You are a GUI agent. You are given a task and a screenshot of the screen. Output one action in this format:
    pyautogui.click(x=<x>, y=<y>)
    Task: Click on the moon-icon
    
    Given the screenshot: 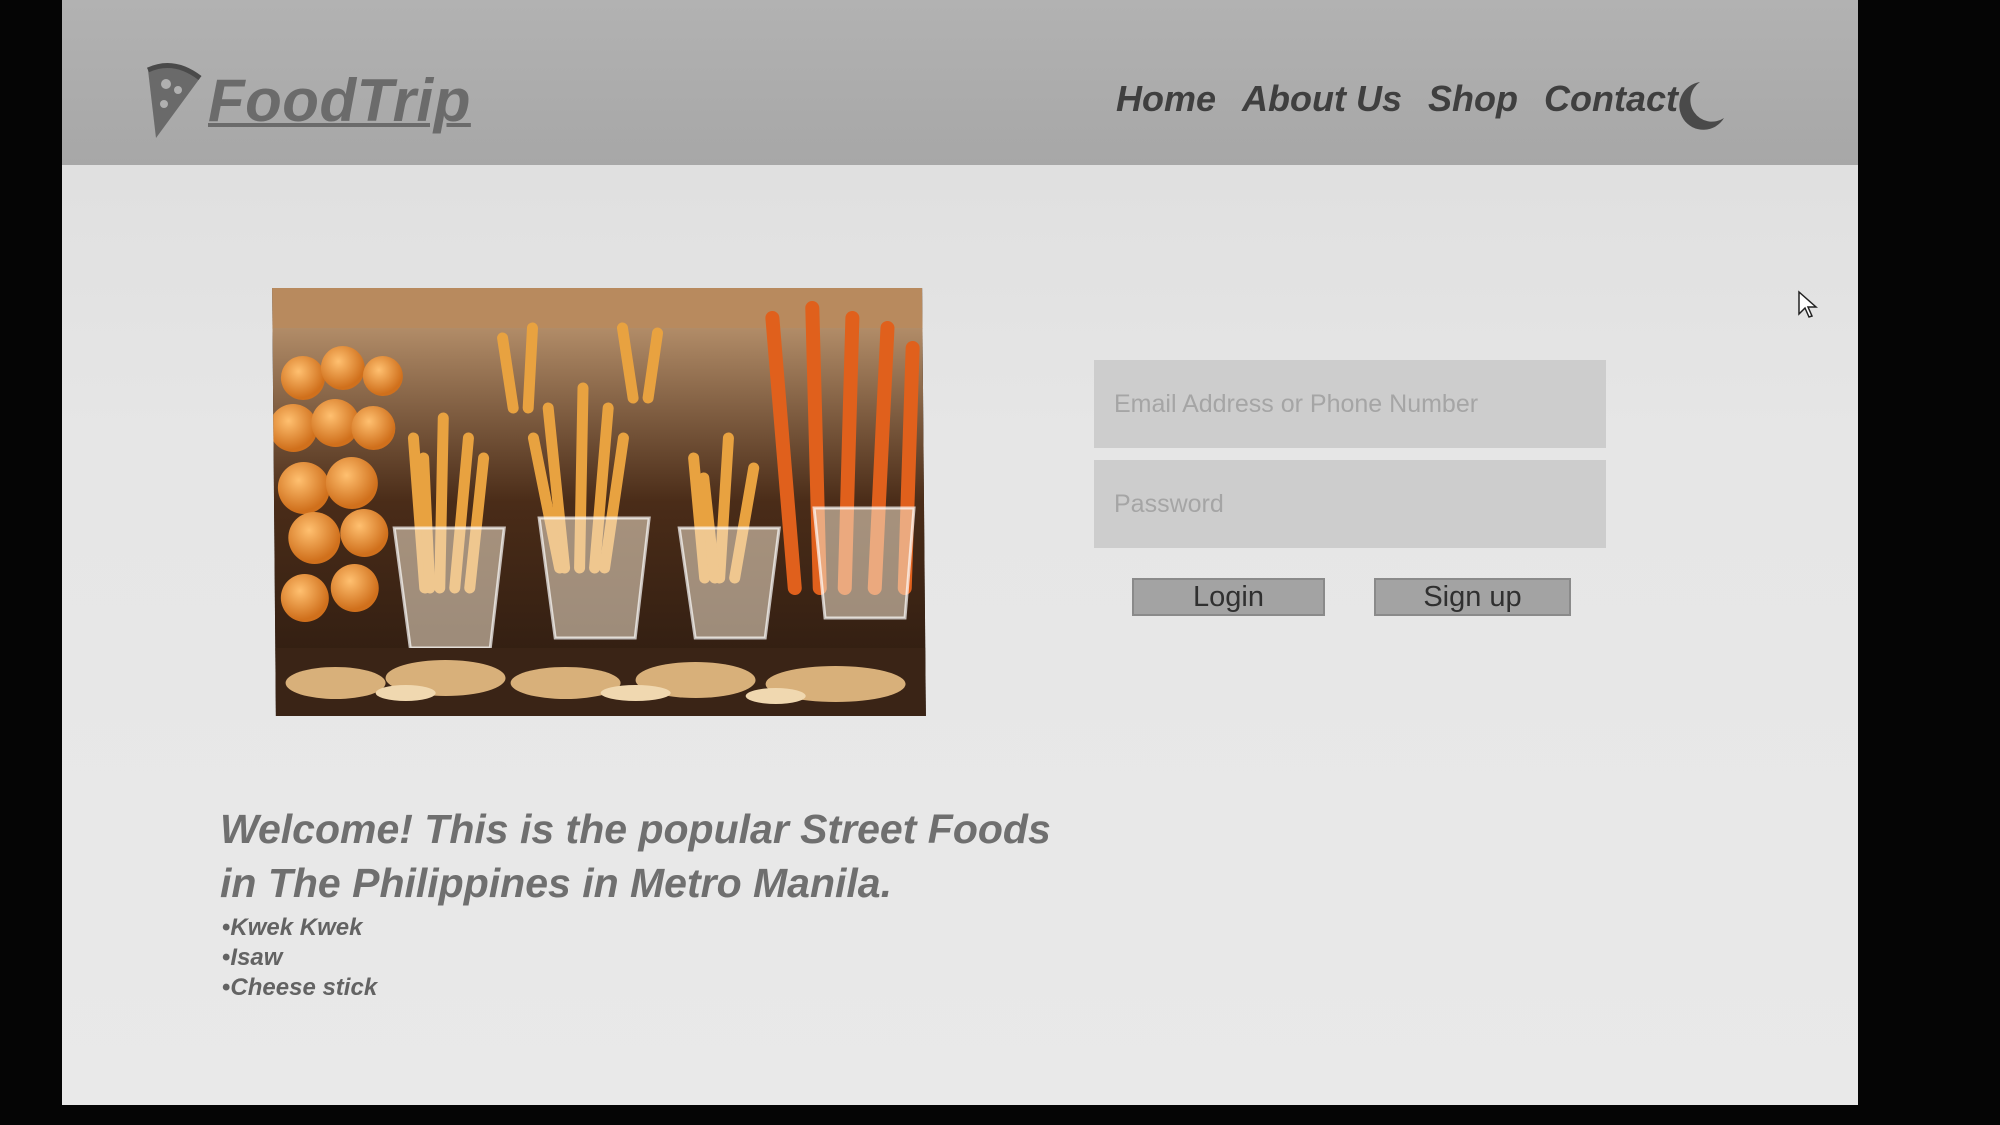 What is the action you would take?
    pyautogui.click(x=1698, y=106)
    